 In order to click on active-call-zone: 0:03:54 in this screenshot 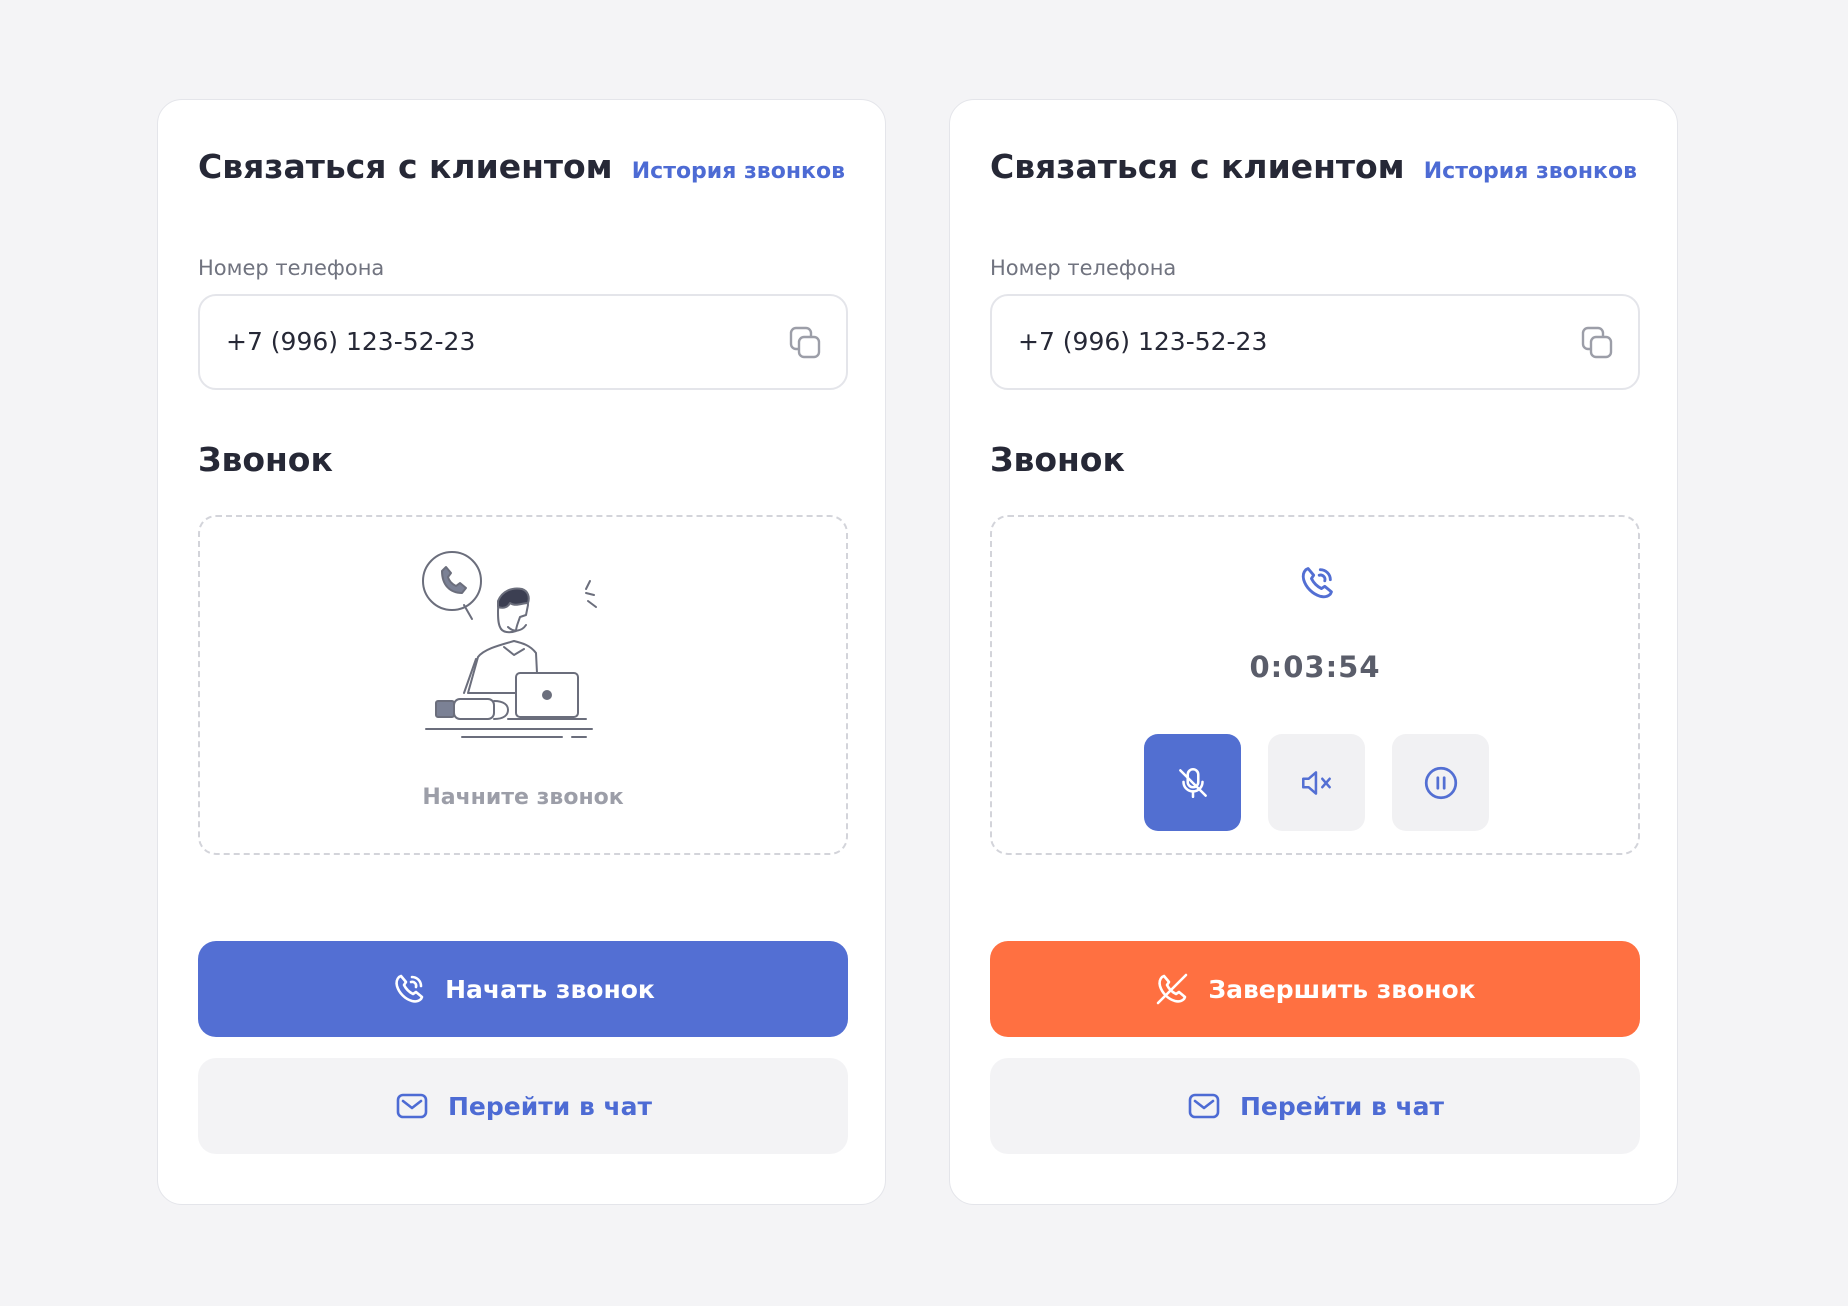, I will do `click(1315, 685)`.